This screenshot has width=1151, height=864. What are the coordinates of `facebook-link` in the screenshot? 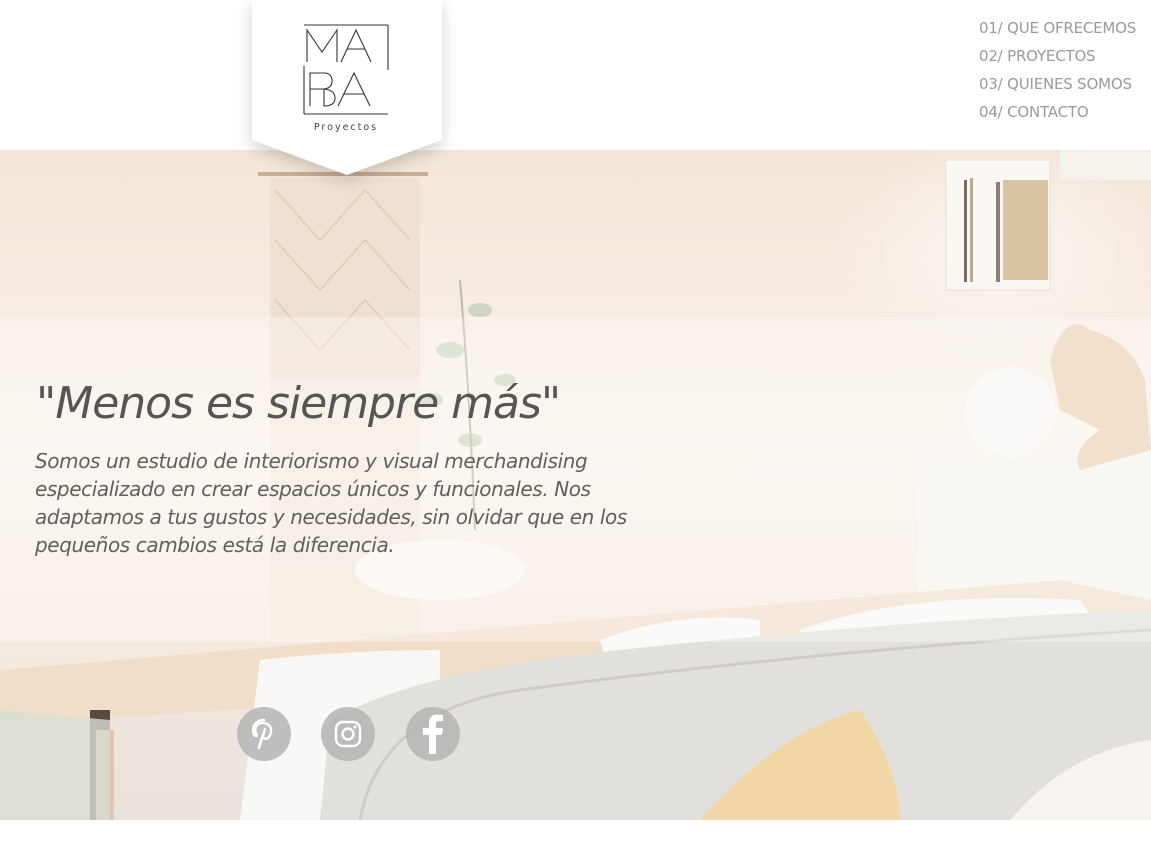 It's located at (433, 734).